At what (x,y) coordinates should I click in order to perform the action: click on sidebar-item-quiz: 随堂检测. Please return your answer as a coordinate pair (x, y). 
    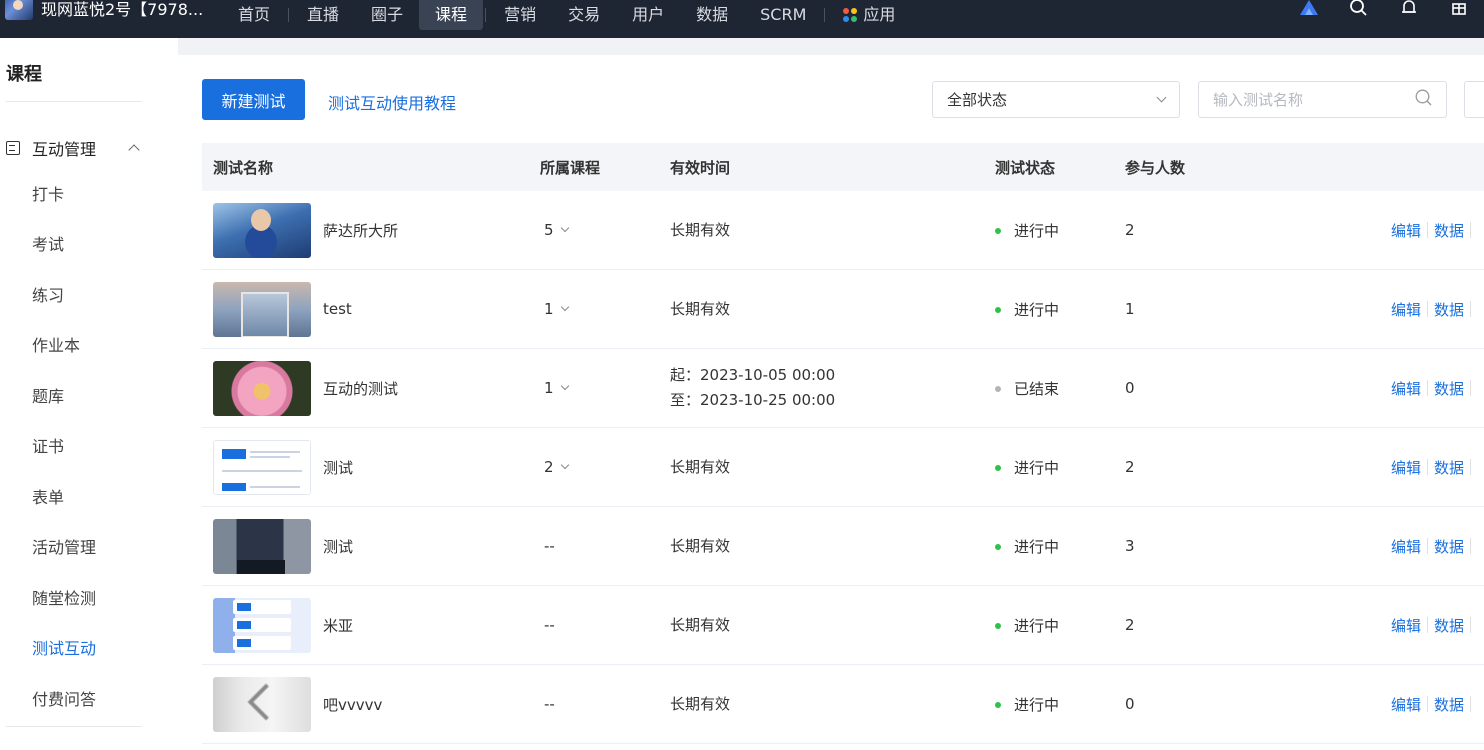
    Looking at the image, I should click on (64, 597).